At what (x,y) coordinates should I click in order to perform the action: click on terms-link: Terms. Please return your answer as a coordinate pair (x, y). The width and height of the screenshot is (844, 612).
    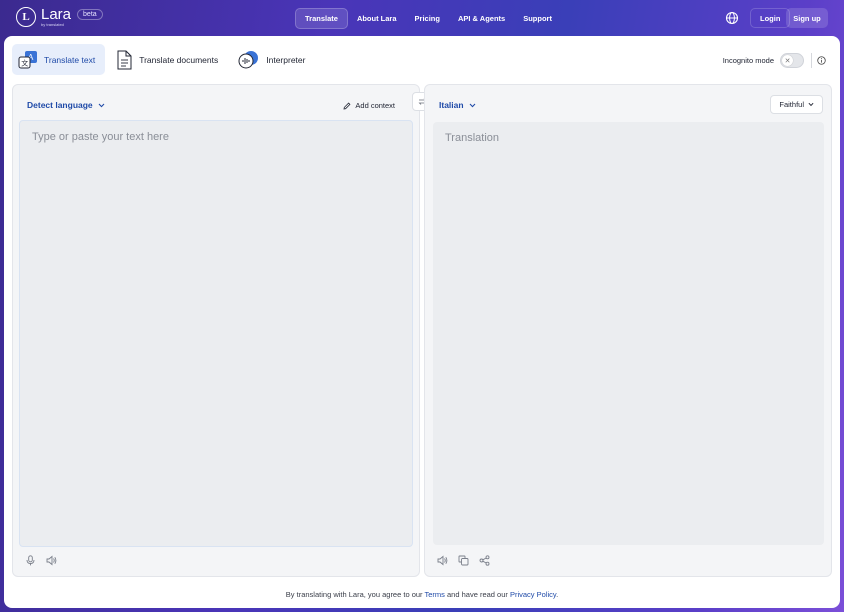
    Looking at the image, I should click on (435, 594).